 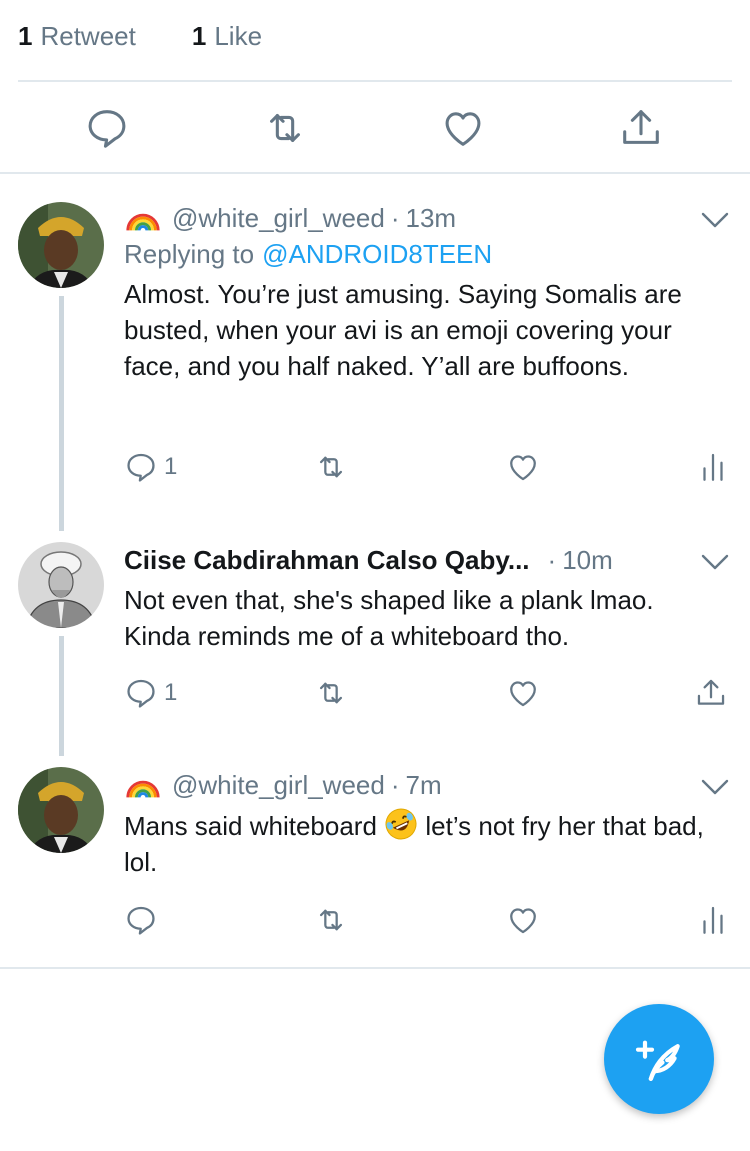 What do you see at coordinates (587, 559) in the screenshot?
I see `timestamp: 10m` at bounding box center [587, 559].